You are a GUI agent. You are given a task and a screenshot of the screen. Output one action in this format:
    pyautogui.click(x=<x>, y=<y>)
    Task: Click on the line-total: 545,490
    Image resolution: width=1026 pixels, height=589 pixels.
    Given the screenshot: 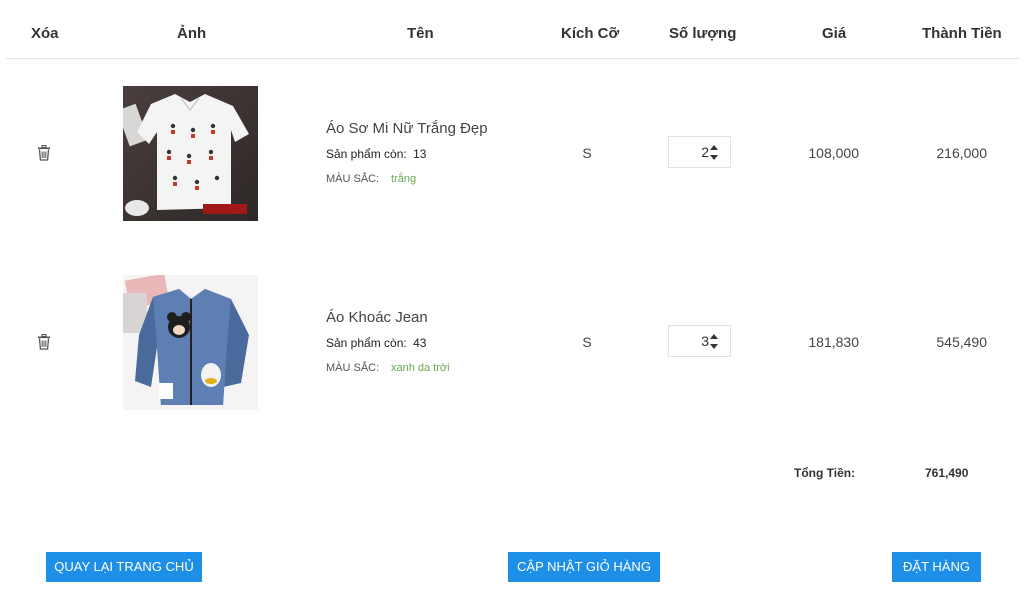 What is the action you would take?
    pyautogui.click(x=961, y=342)
    